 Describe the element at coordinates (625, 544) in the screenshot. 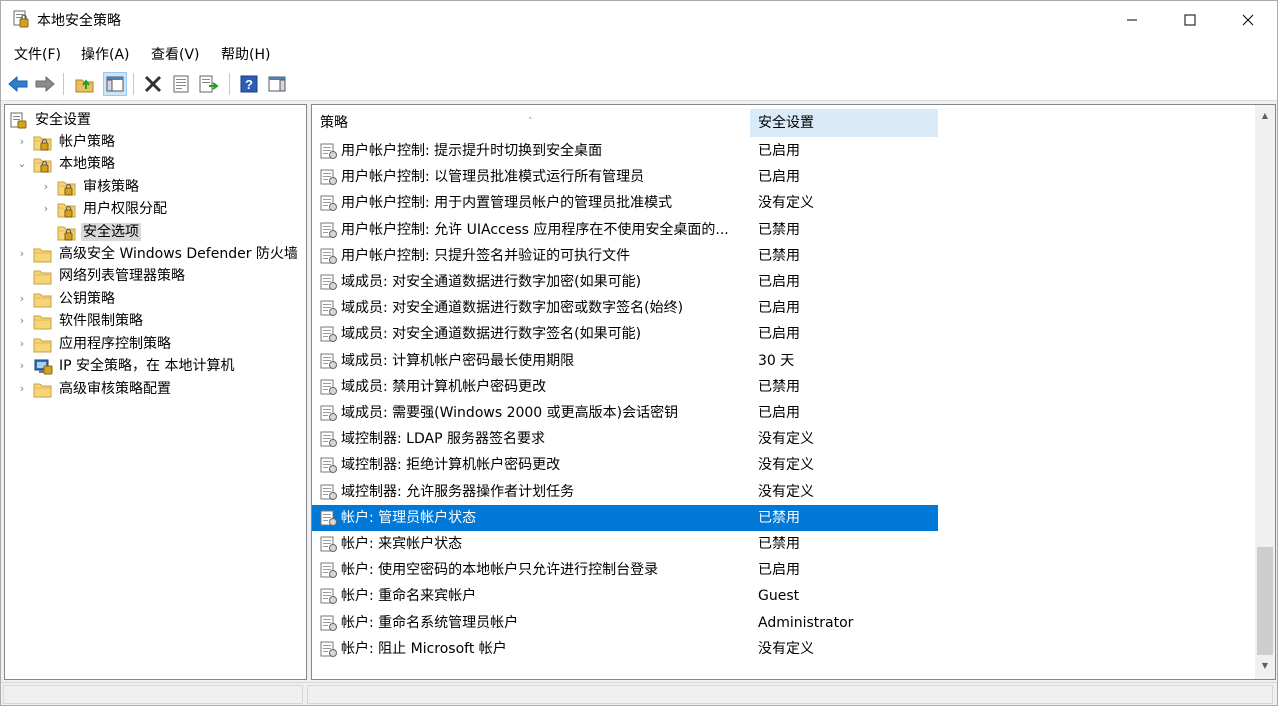

I see `policy-row: 帐户: 来宾帐户状态 已禁用` at that location.